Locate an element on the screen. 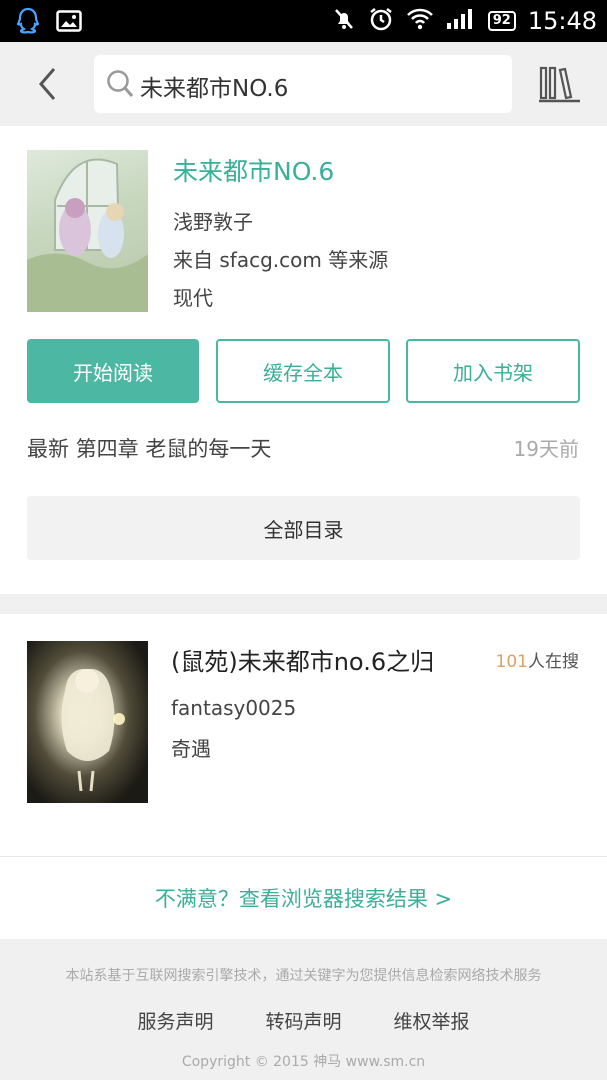 The width and height of the screenshot is (607, 1080). back-button is located at coordinates (48, 84).